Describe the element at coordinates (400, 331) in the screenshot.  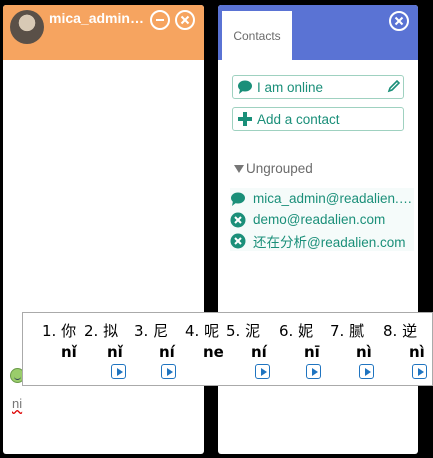
I see `candidate-number: 8. 逆` at that location.